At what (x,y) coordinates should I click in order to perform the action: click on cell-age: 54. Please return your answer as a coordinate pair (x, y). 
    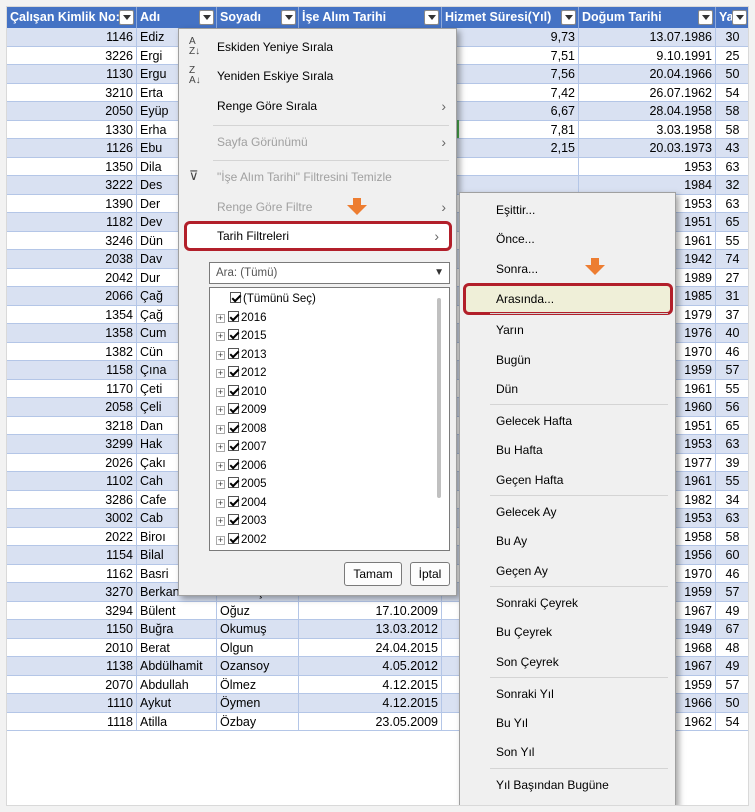
    Looking at the image, I should click on (732, 722).